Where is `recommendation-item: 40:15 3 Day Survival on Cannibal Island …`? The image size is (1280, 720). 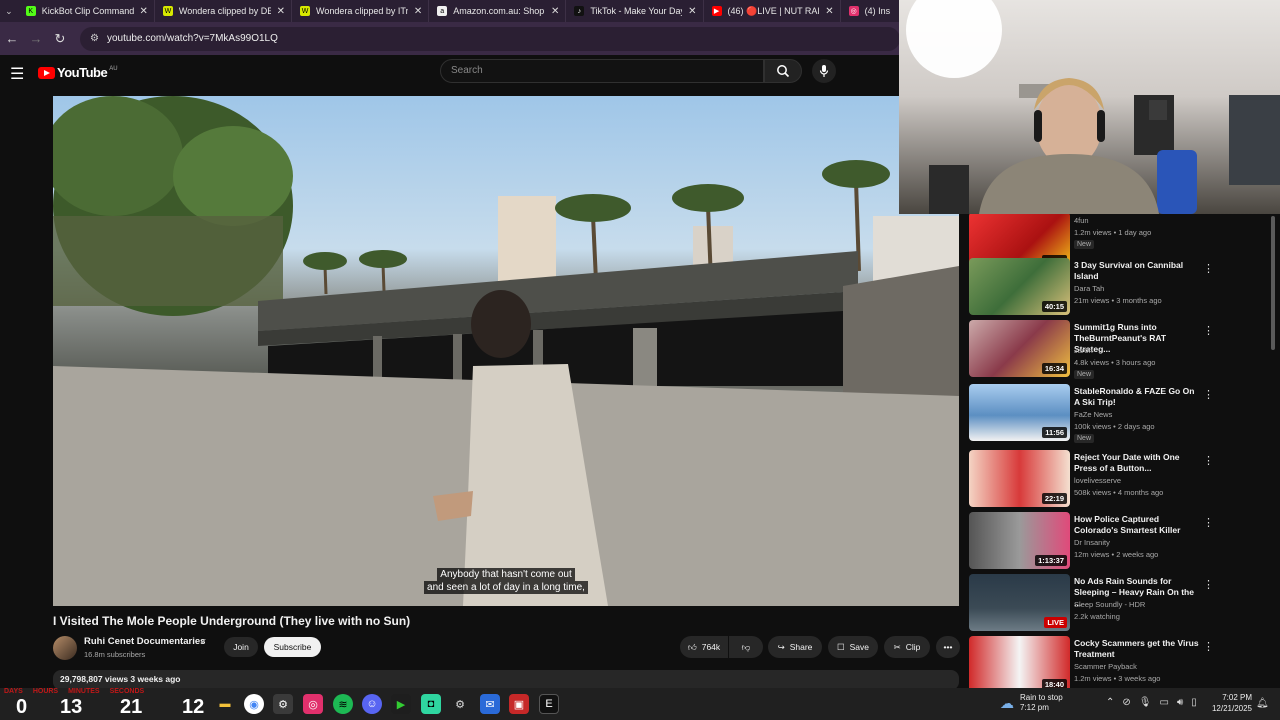
recommendation-item: 40:15 3 Day Survival on Cannibal Island … is located at coordinates (1114, 287).